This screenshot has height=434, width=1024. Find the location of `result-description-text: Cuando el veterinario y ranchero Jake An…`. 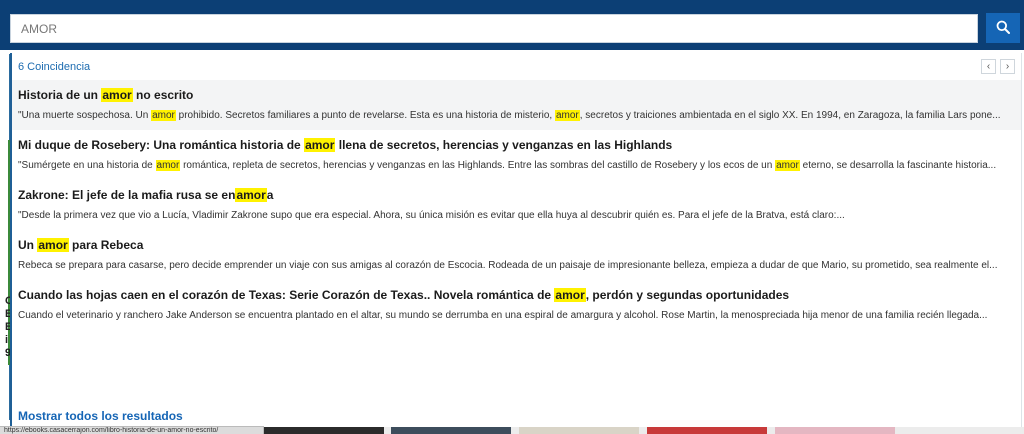

result-description-text: Cuando el veterinario y ranchero Jake An… is located at coordinates (503, 315).